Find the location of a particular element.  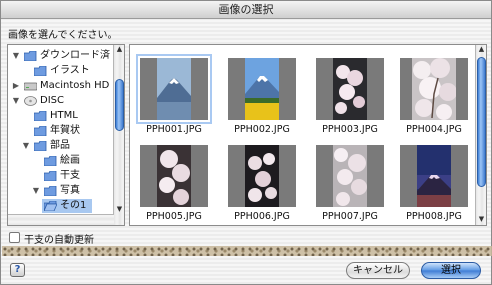

tree-vertical-scrollbar: ▲ ▼ is located at coordinates (118, 135).